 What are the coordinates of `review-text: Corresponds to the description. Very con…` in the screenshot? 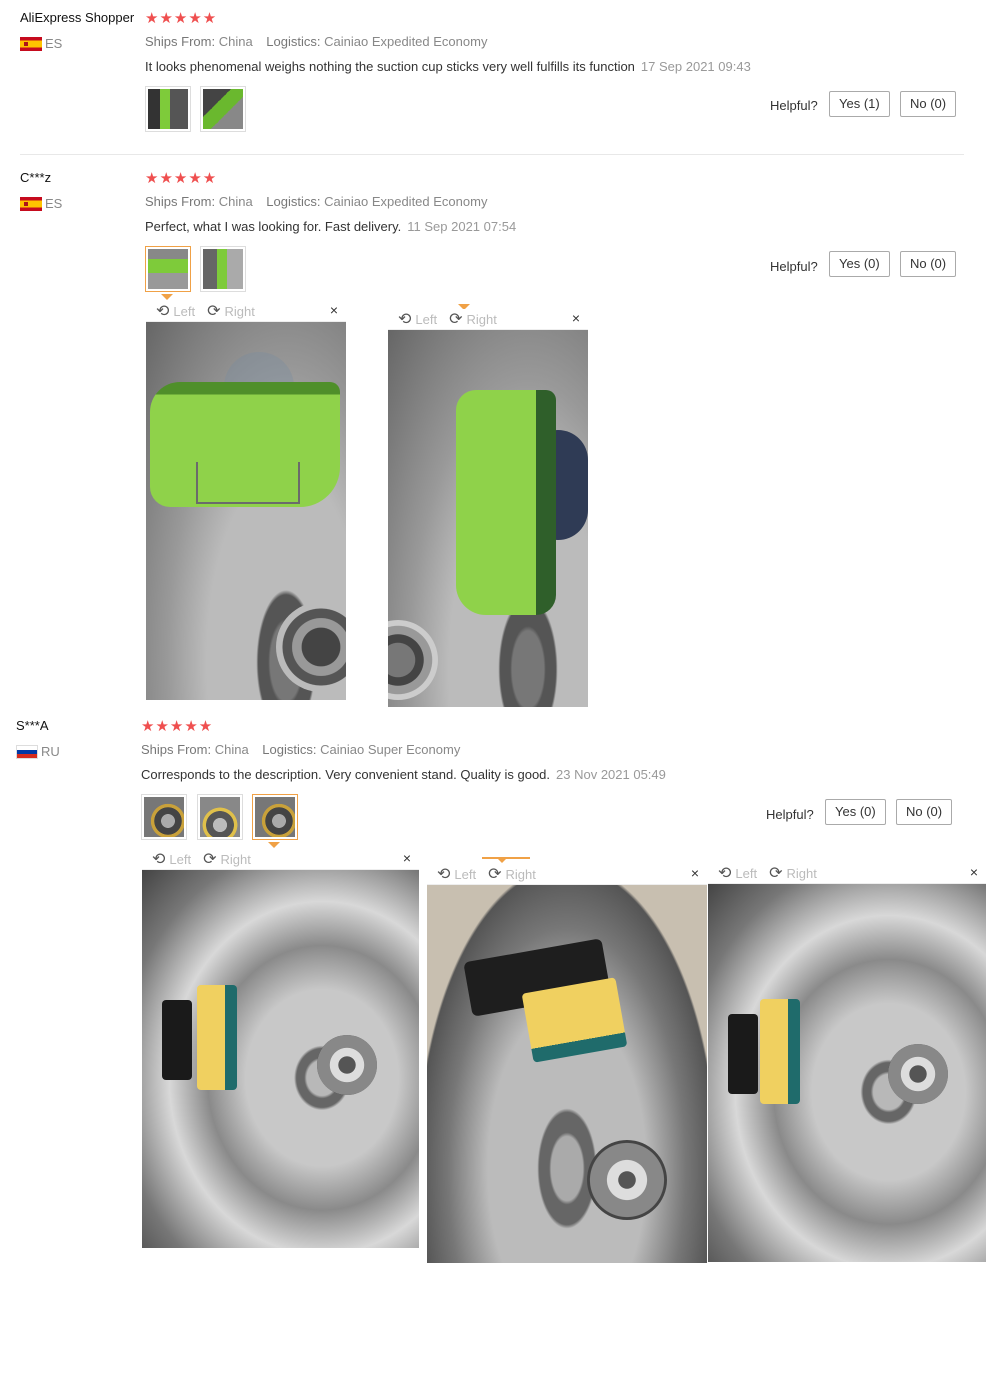 It's located at (346, 774).